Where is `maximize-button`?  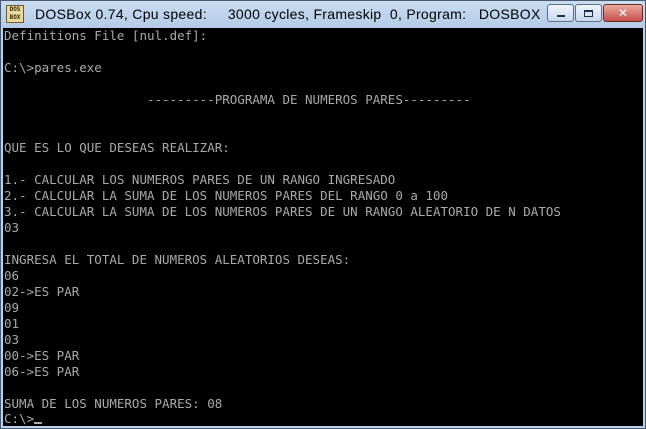
maximize-button is located at coordinates (588, 13).